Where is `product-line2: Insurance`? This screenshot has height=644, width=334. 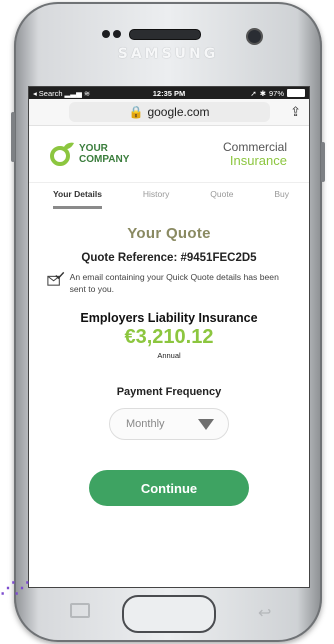 product-line2: Insurance is located at coordinates (258, 160).